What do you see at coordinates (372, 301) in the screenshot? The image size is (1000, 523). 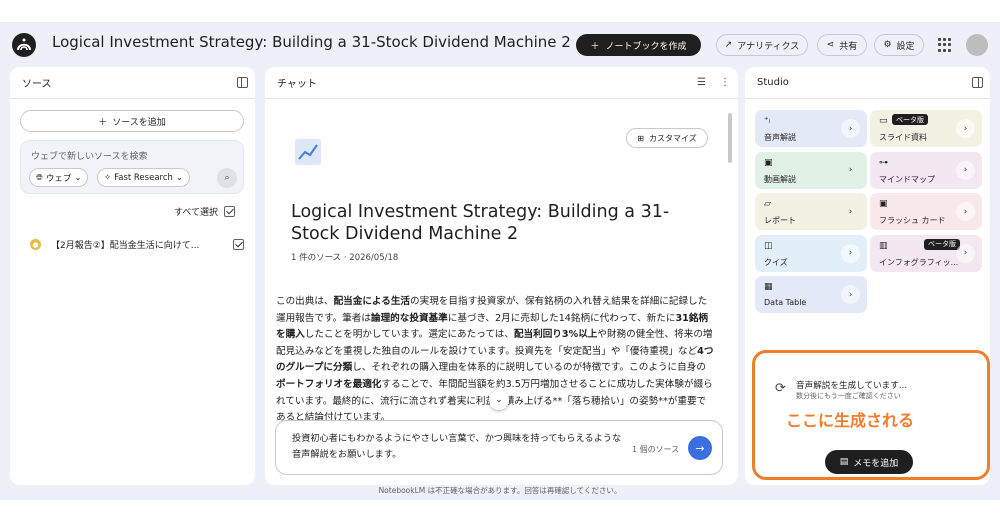 I see `summary-segment: 配当金による生活` at bounding box center [372, 301].